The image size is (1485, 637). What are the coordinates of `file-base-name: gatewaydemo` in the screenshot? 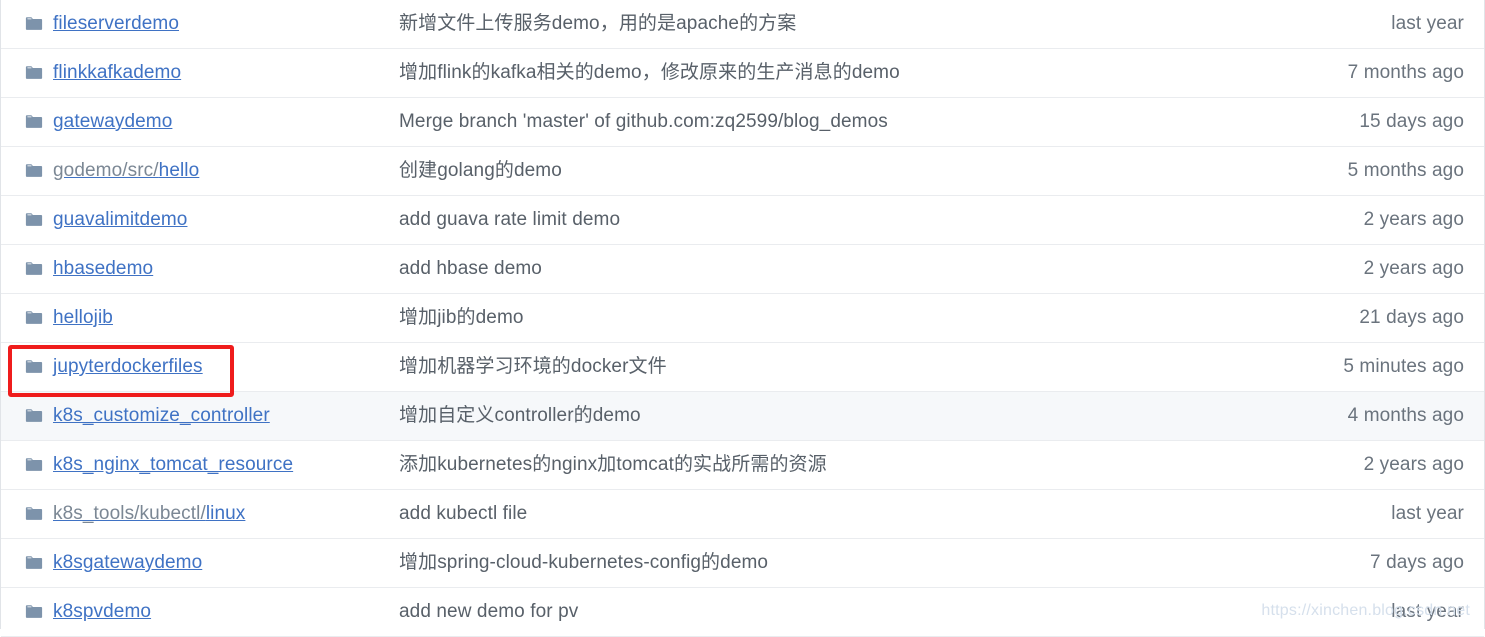 It's located at (113, 121).